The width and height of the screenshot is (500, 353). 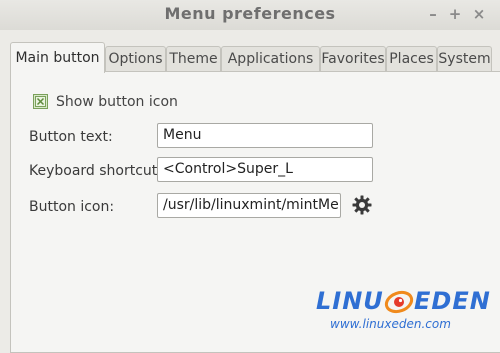 What do you see at coordinates (270, 59) in the screenshot?
I see `tab-applications: Applications` at bounding box center [270, 59].